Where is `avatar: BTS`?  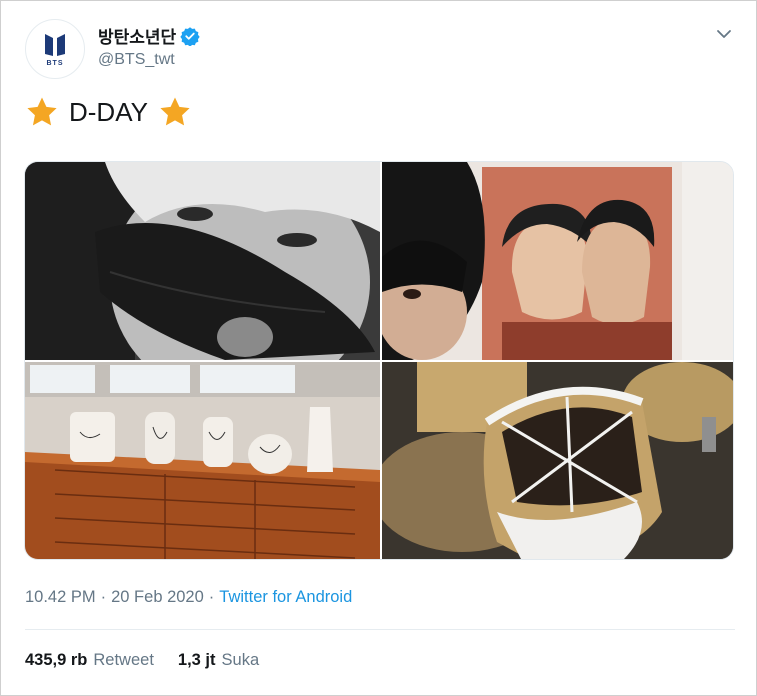 avatar: BTS is located at coordinates (55, 49).